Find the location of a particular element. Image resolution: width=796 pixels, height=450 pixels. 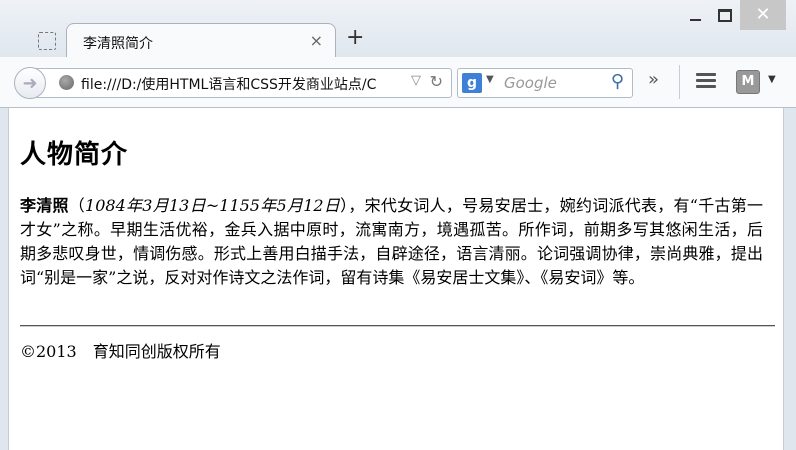

history-dropdown-icon: ▽ is located at coordinates (416, 80).